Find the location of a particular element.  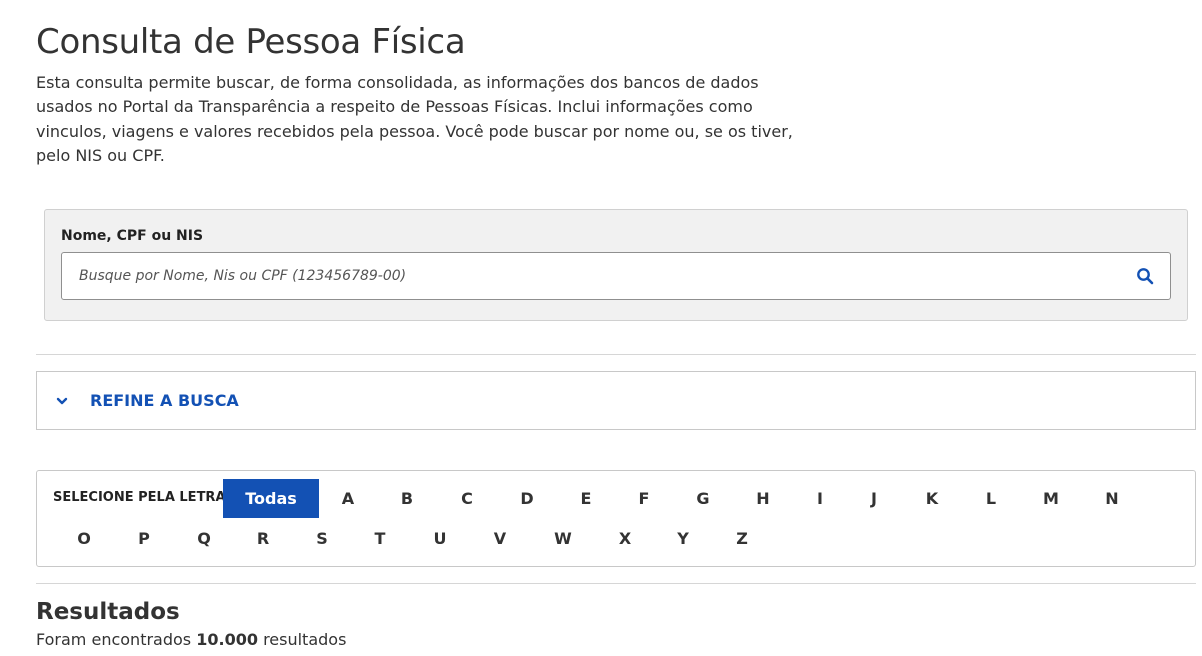

letter-button-y: Y is located at coordinates (683, 538).